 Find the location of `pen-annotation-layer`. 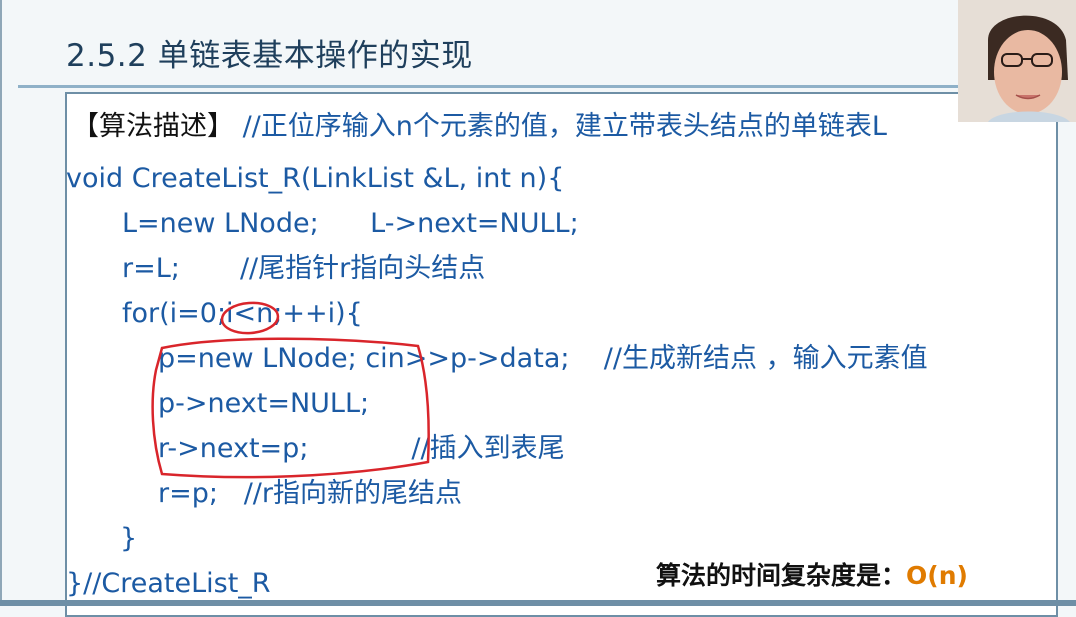

pen-annotation-layer is located at coordinates (290, 390).